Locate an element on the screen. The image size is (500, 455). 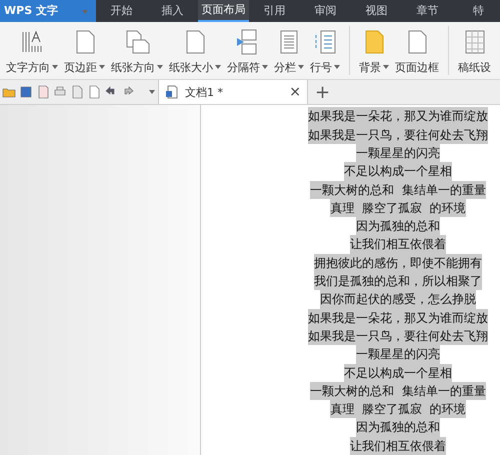
ribbon-button: 纸张大小 is located at coordinates (195, 51).